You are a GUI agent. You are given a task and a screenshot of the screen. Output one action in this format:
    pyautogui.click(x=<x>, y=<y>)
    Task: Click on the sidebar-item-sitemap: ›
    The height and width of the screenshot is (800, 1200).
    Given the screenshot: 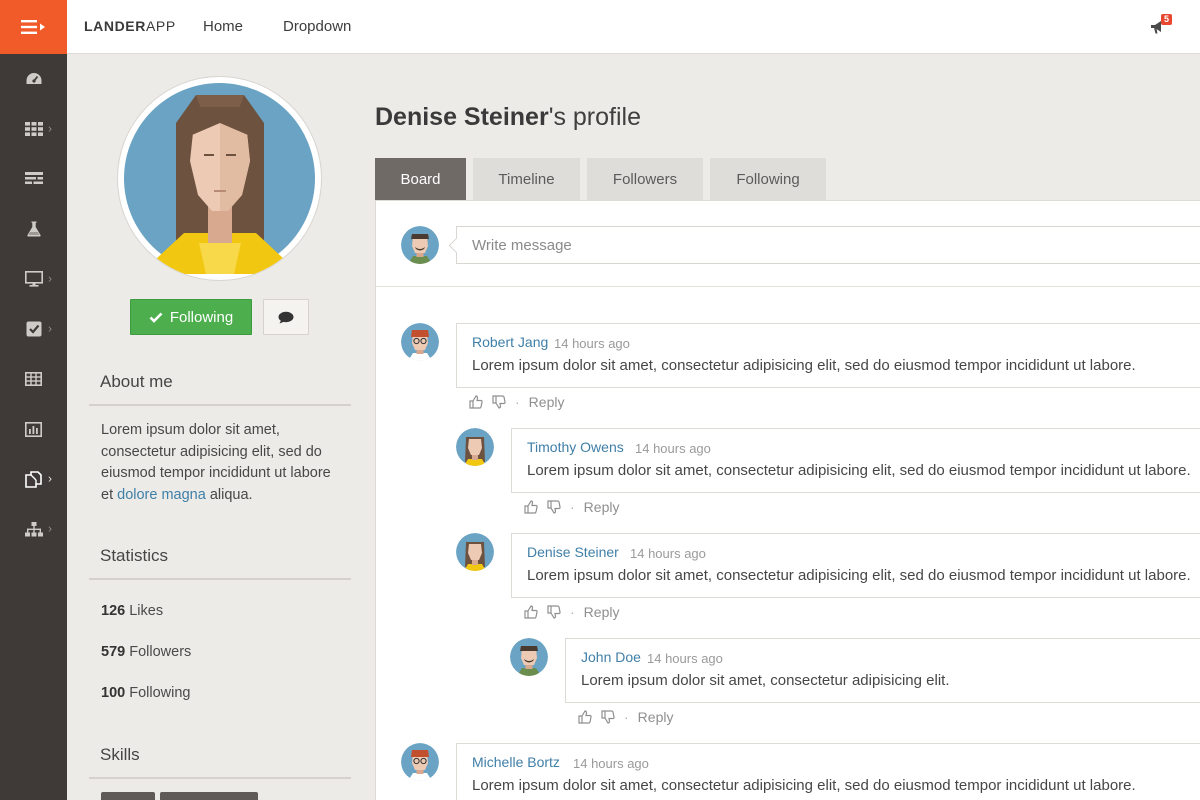 What is the action you would take?
    pyautogui.click(x=33, y=529)
    